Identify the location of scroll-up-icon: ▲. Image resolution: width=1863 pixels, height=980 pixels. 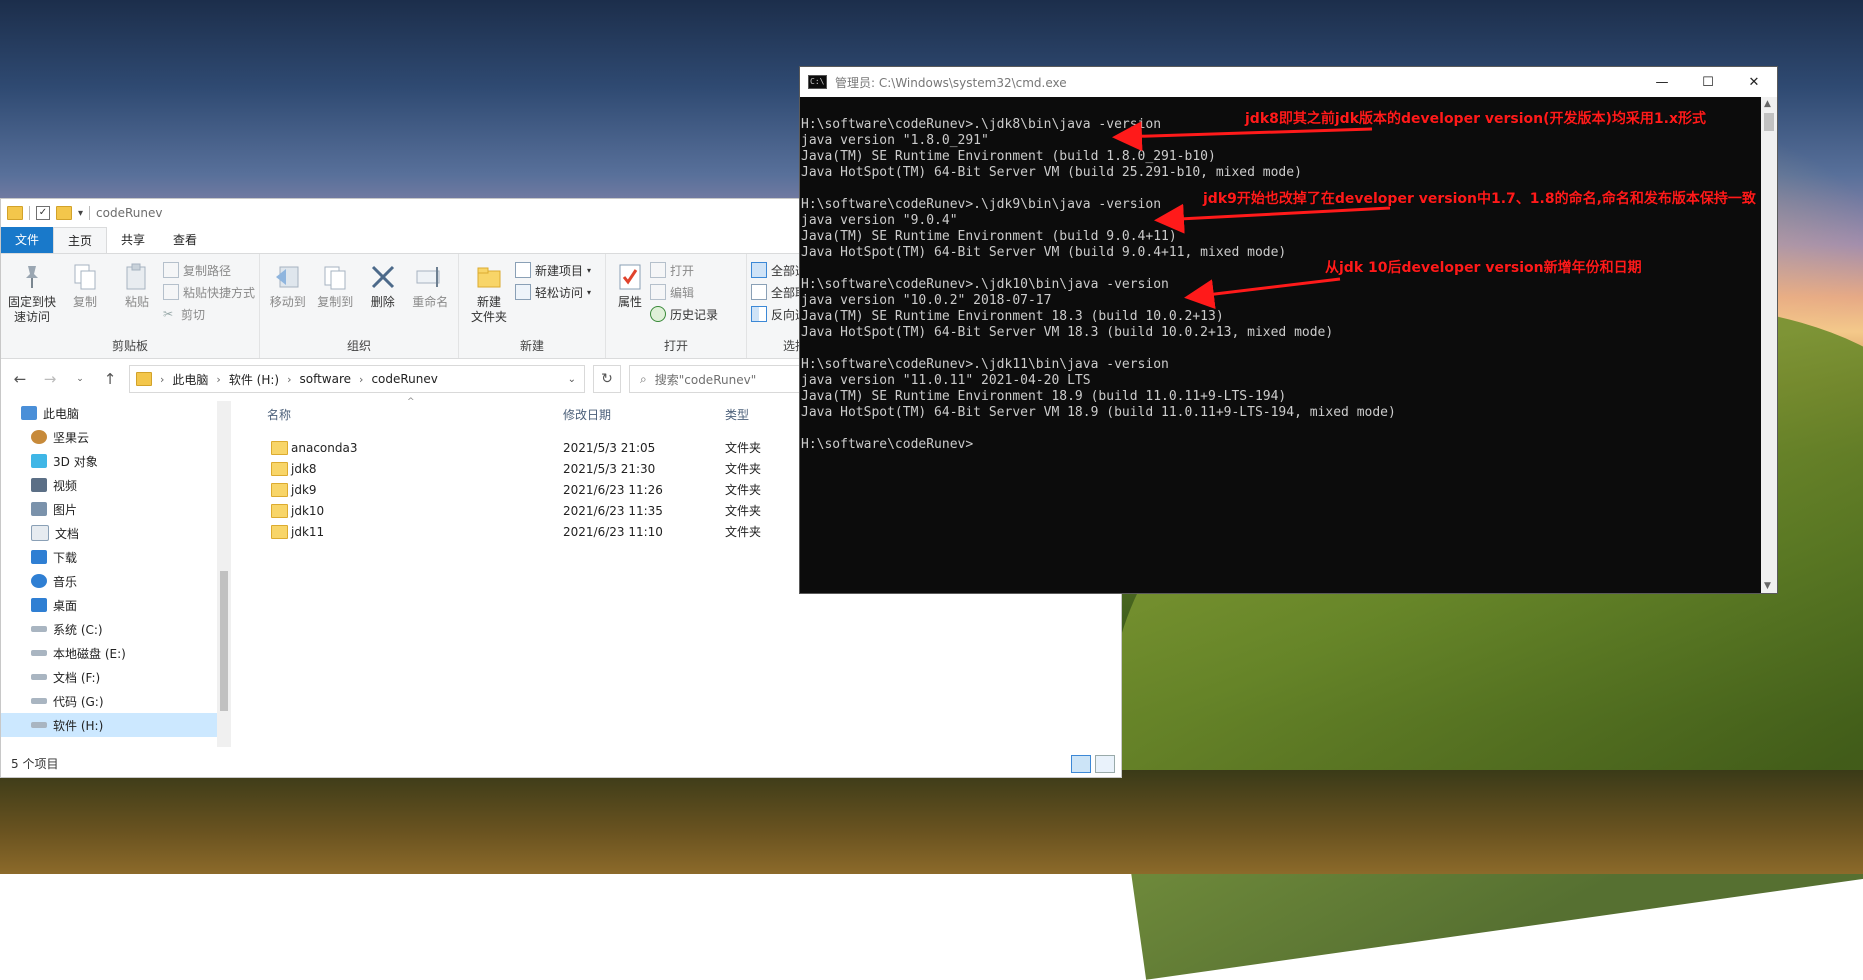
(1767, 104).